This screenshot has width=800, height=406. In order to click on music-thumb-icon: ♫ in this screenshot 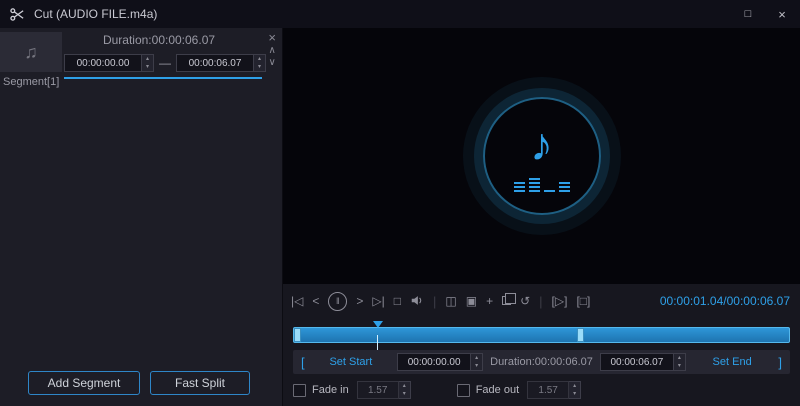, I will do `click(31, 51)`.